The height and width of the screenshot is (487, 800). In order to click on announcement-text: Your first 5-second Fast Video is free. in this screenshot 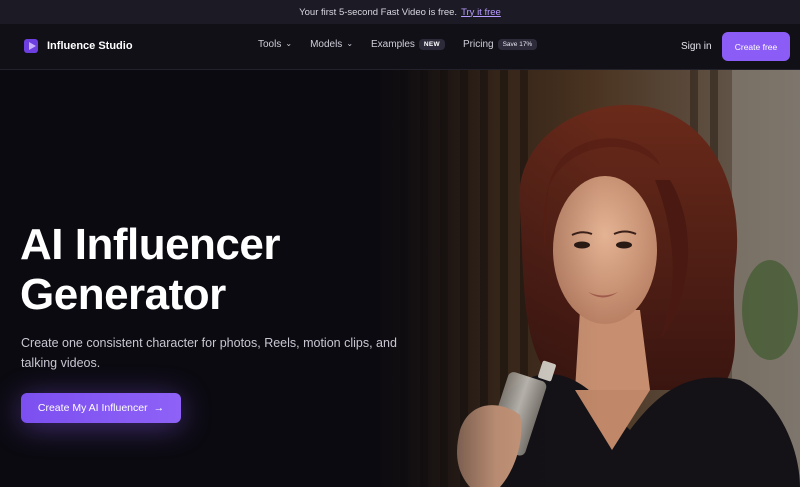, I will do `click(378, 12)`.